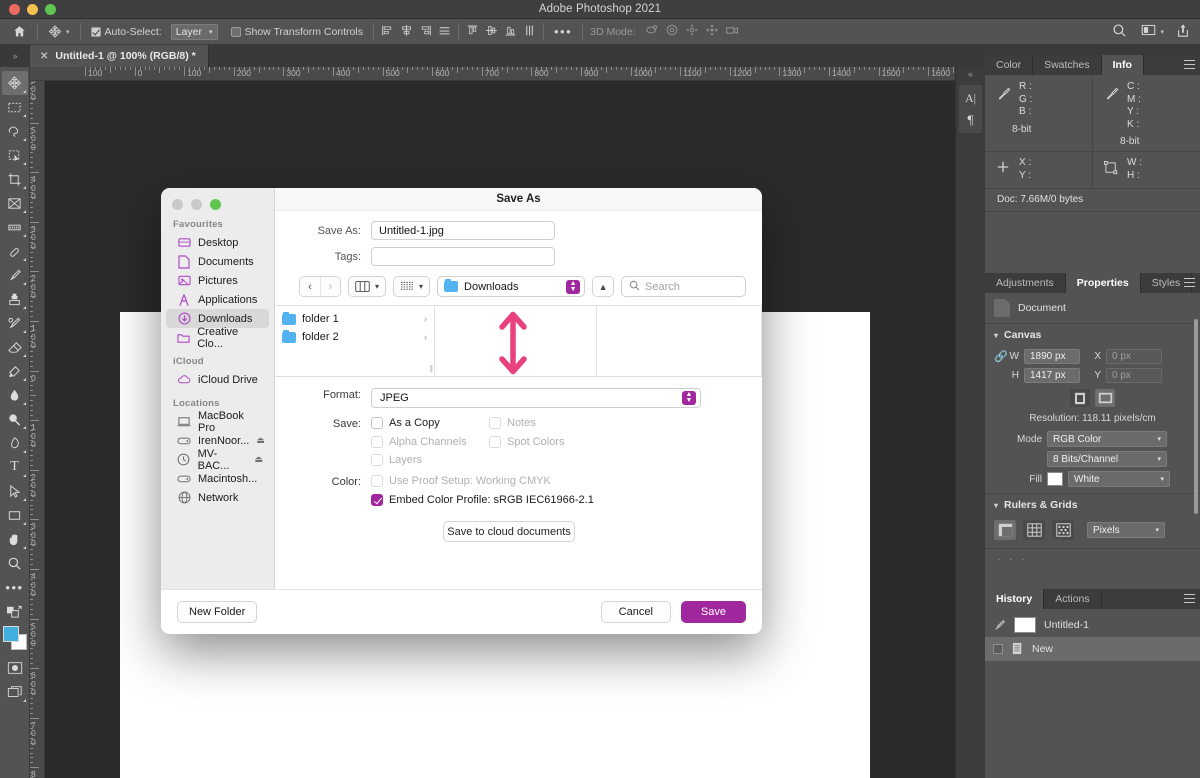 The image size is (1200, 778). Describe the element at coordinates (1052, 356) in the screenshot. I see `canvas-width-input: 1890 px` at that location.